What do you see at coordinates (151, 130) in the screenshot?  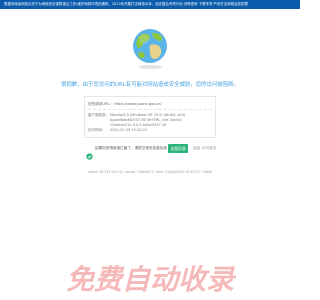 I see `time-row: 访问时间： 2024-07-29 15:42:21` at bounding box center [151, 130].